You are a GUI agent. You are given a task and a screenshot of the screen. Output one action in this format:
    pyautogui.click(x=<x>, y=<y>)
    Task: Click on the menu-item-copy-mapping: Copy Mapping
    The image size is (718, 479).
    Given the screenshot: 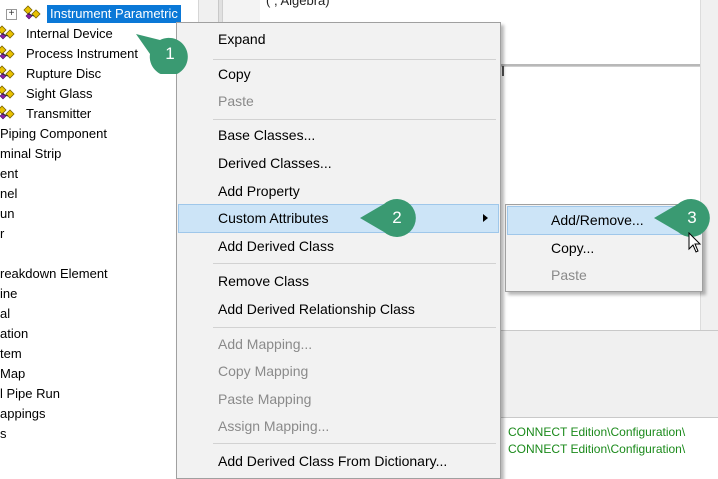 What is the action you would take?
    pyautogui.click(x=338, y=371)
    